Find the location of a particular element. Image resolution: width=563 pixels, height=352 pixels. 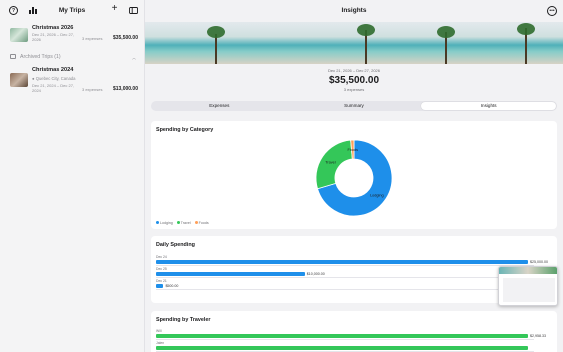

tab-summary: Summary is located at coordinates (354, 106).